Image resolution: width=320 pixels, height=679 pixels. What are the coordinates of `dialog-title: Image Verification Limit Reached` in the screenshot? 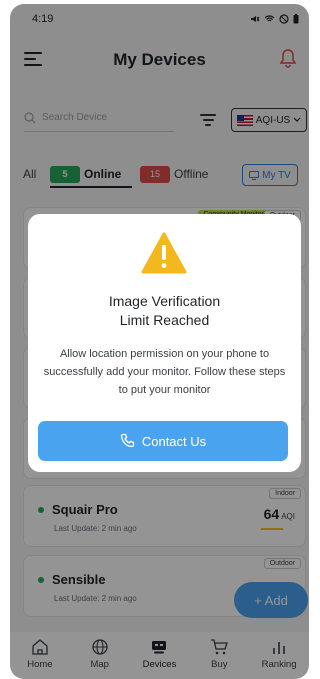 It's located at (164, 311).